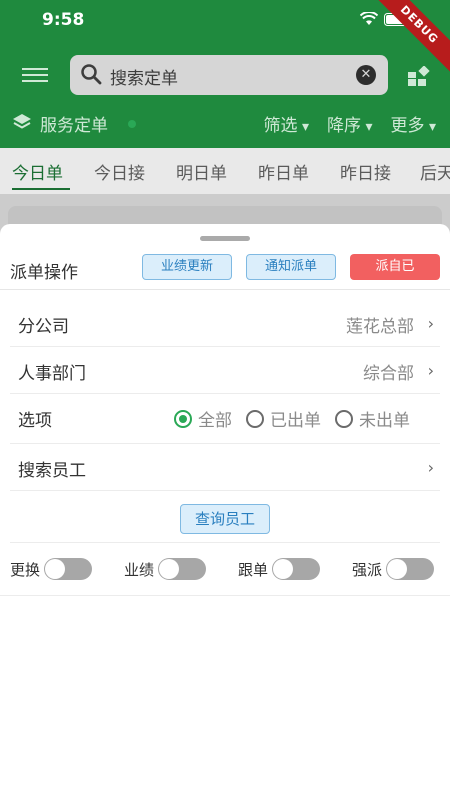 This screenshot has height=800, width=450. Describe the element at coordinates (225, 323) in the screenshot. I see `branch-row: 分公司 莲花总部 ›` at that location.